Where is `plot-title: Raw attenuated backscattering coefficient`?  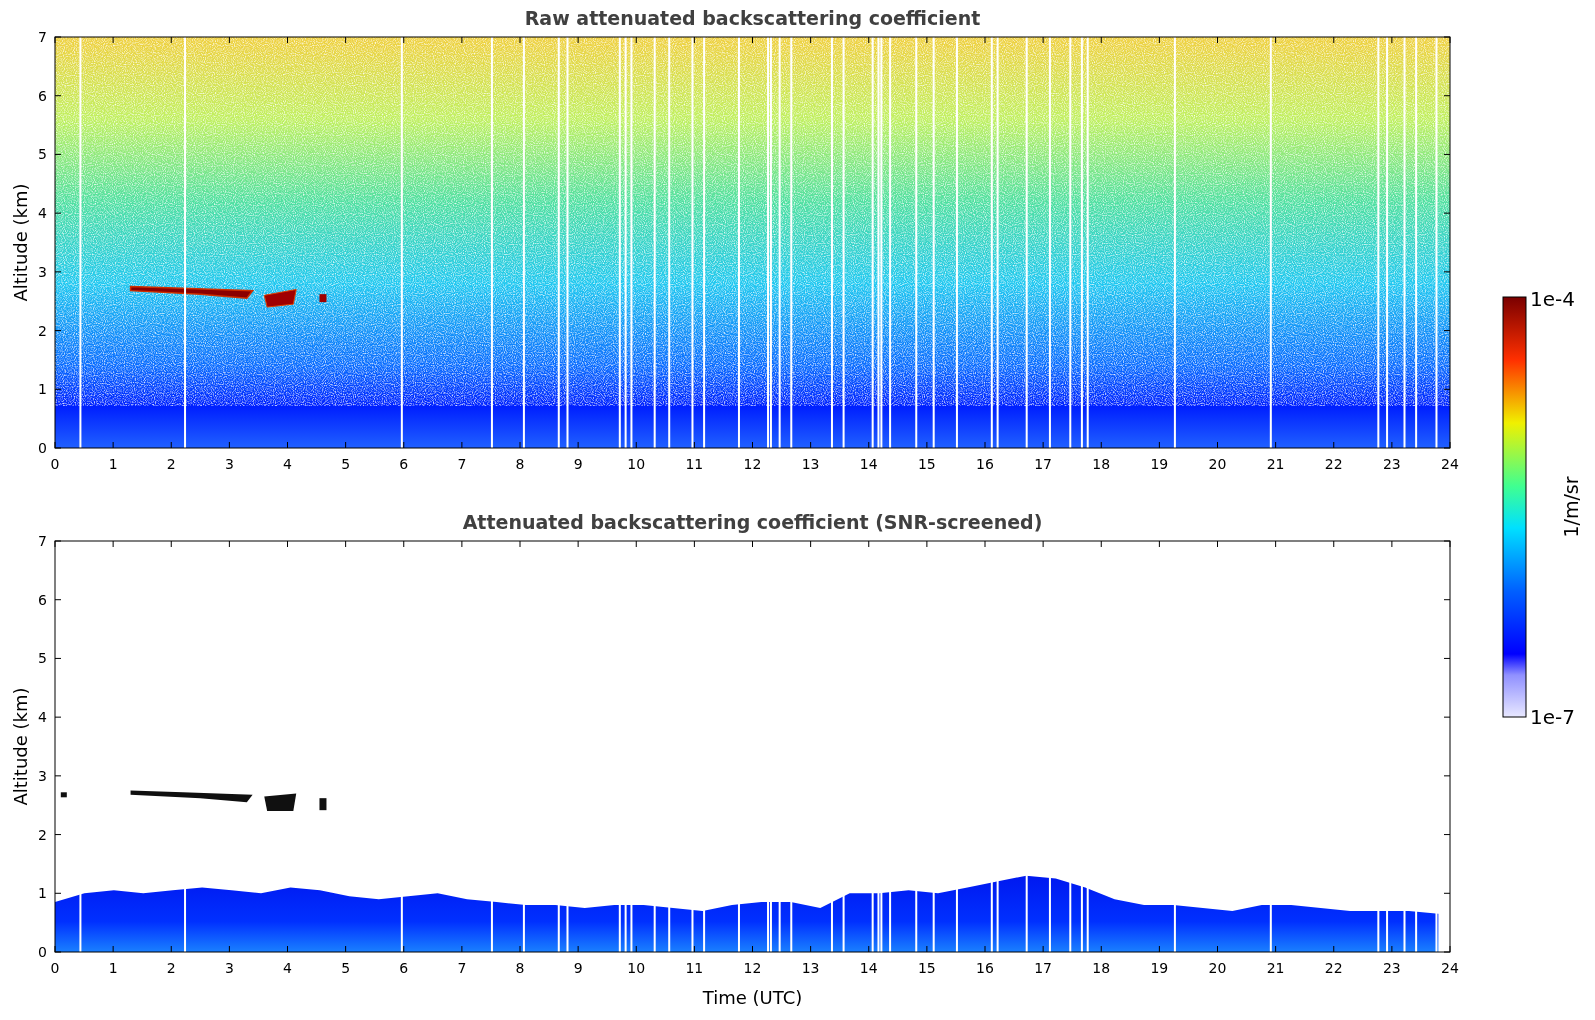 plot-title: Raw attenuated backscattering coefficient is located at coordinates (752, 18).